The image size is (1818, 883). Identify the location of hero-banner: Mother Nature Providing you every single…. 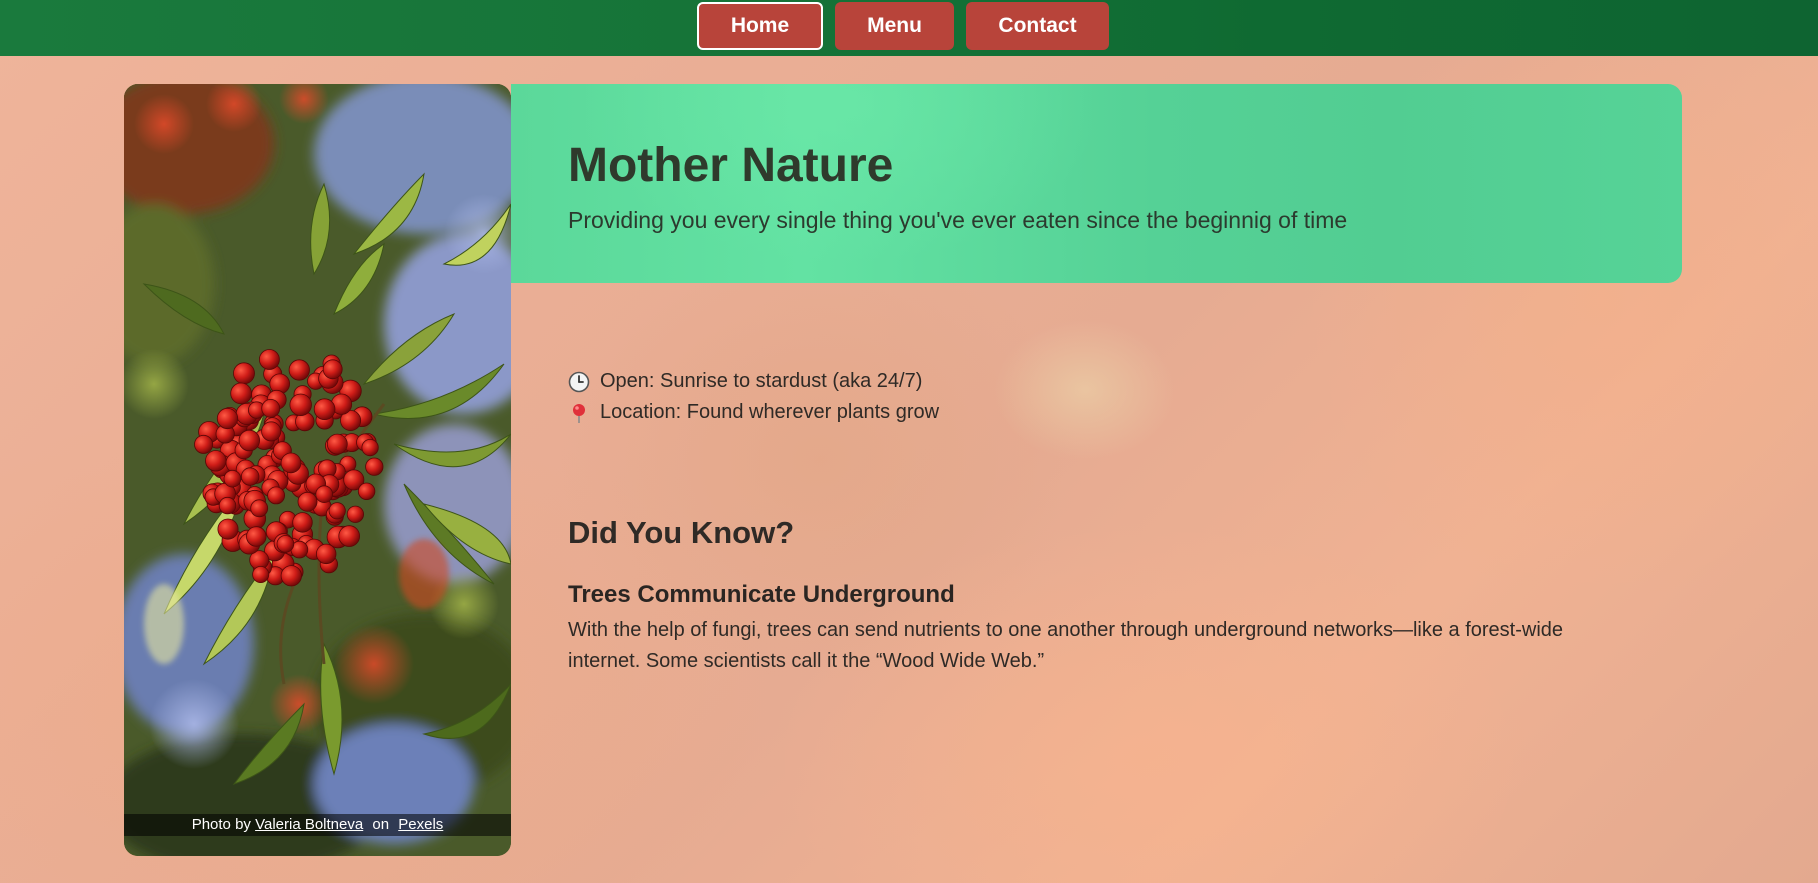
(1096, 183).